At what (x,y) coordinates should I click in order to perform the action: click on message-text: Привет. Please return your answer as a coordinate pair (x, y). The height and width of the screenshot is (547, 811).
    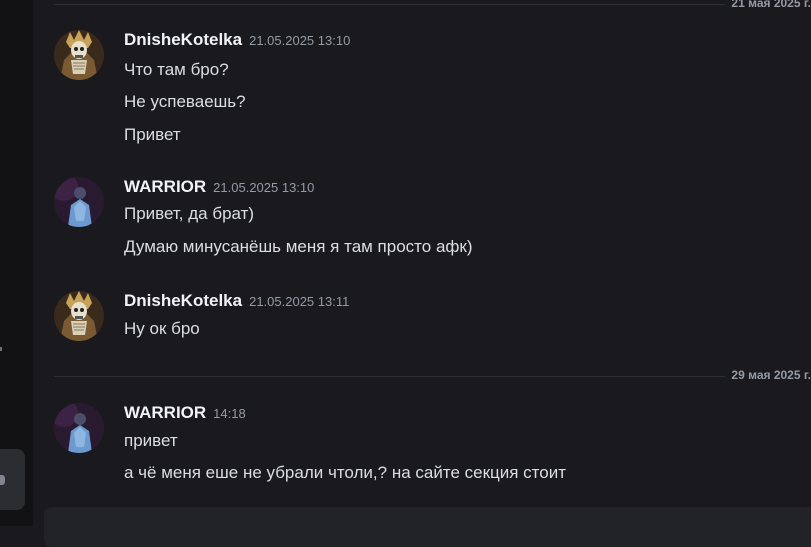
    Looking at the image, I should click on (152, 134).